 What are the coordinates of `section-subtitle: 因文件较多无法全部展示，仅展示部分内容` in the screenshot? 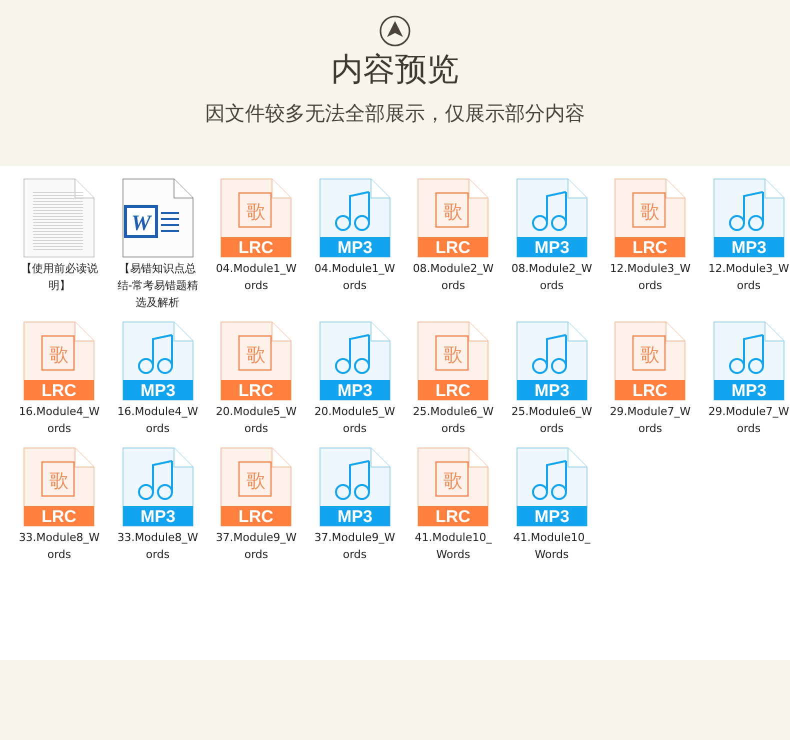 It's located at (395, 113).